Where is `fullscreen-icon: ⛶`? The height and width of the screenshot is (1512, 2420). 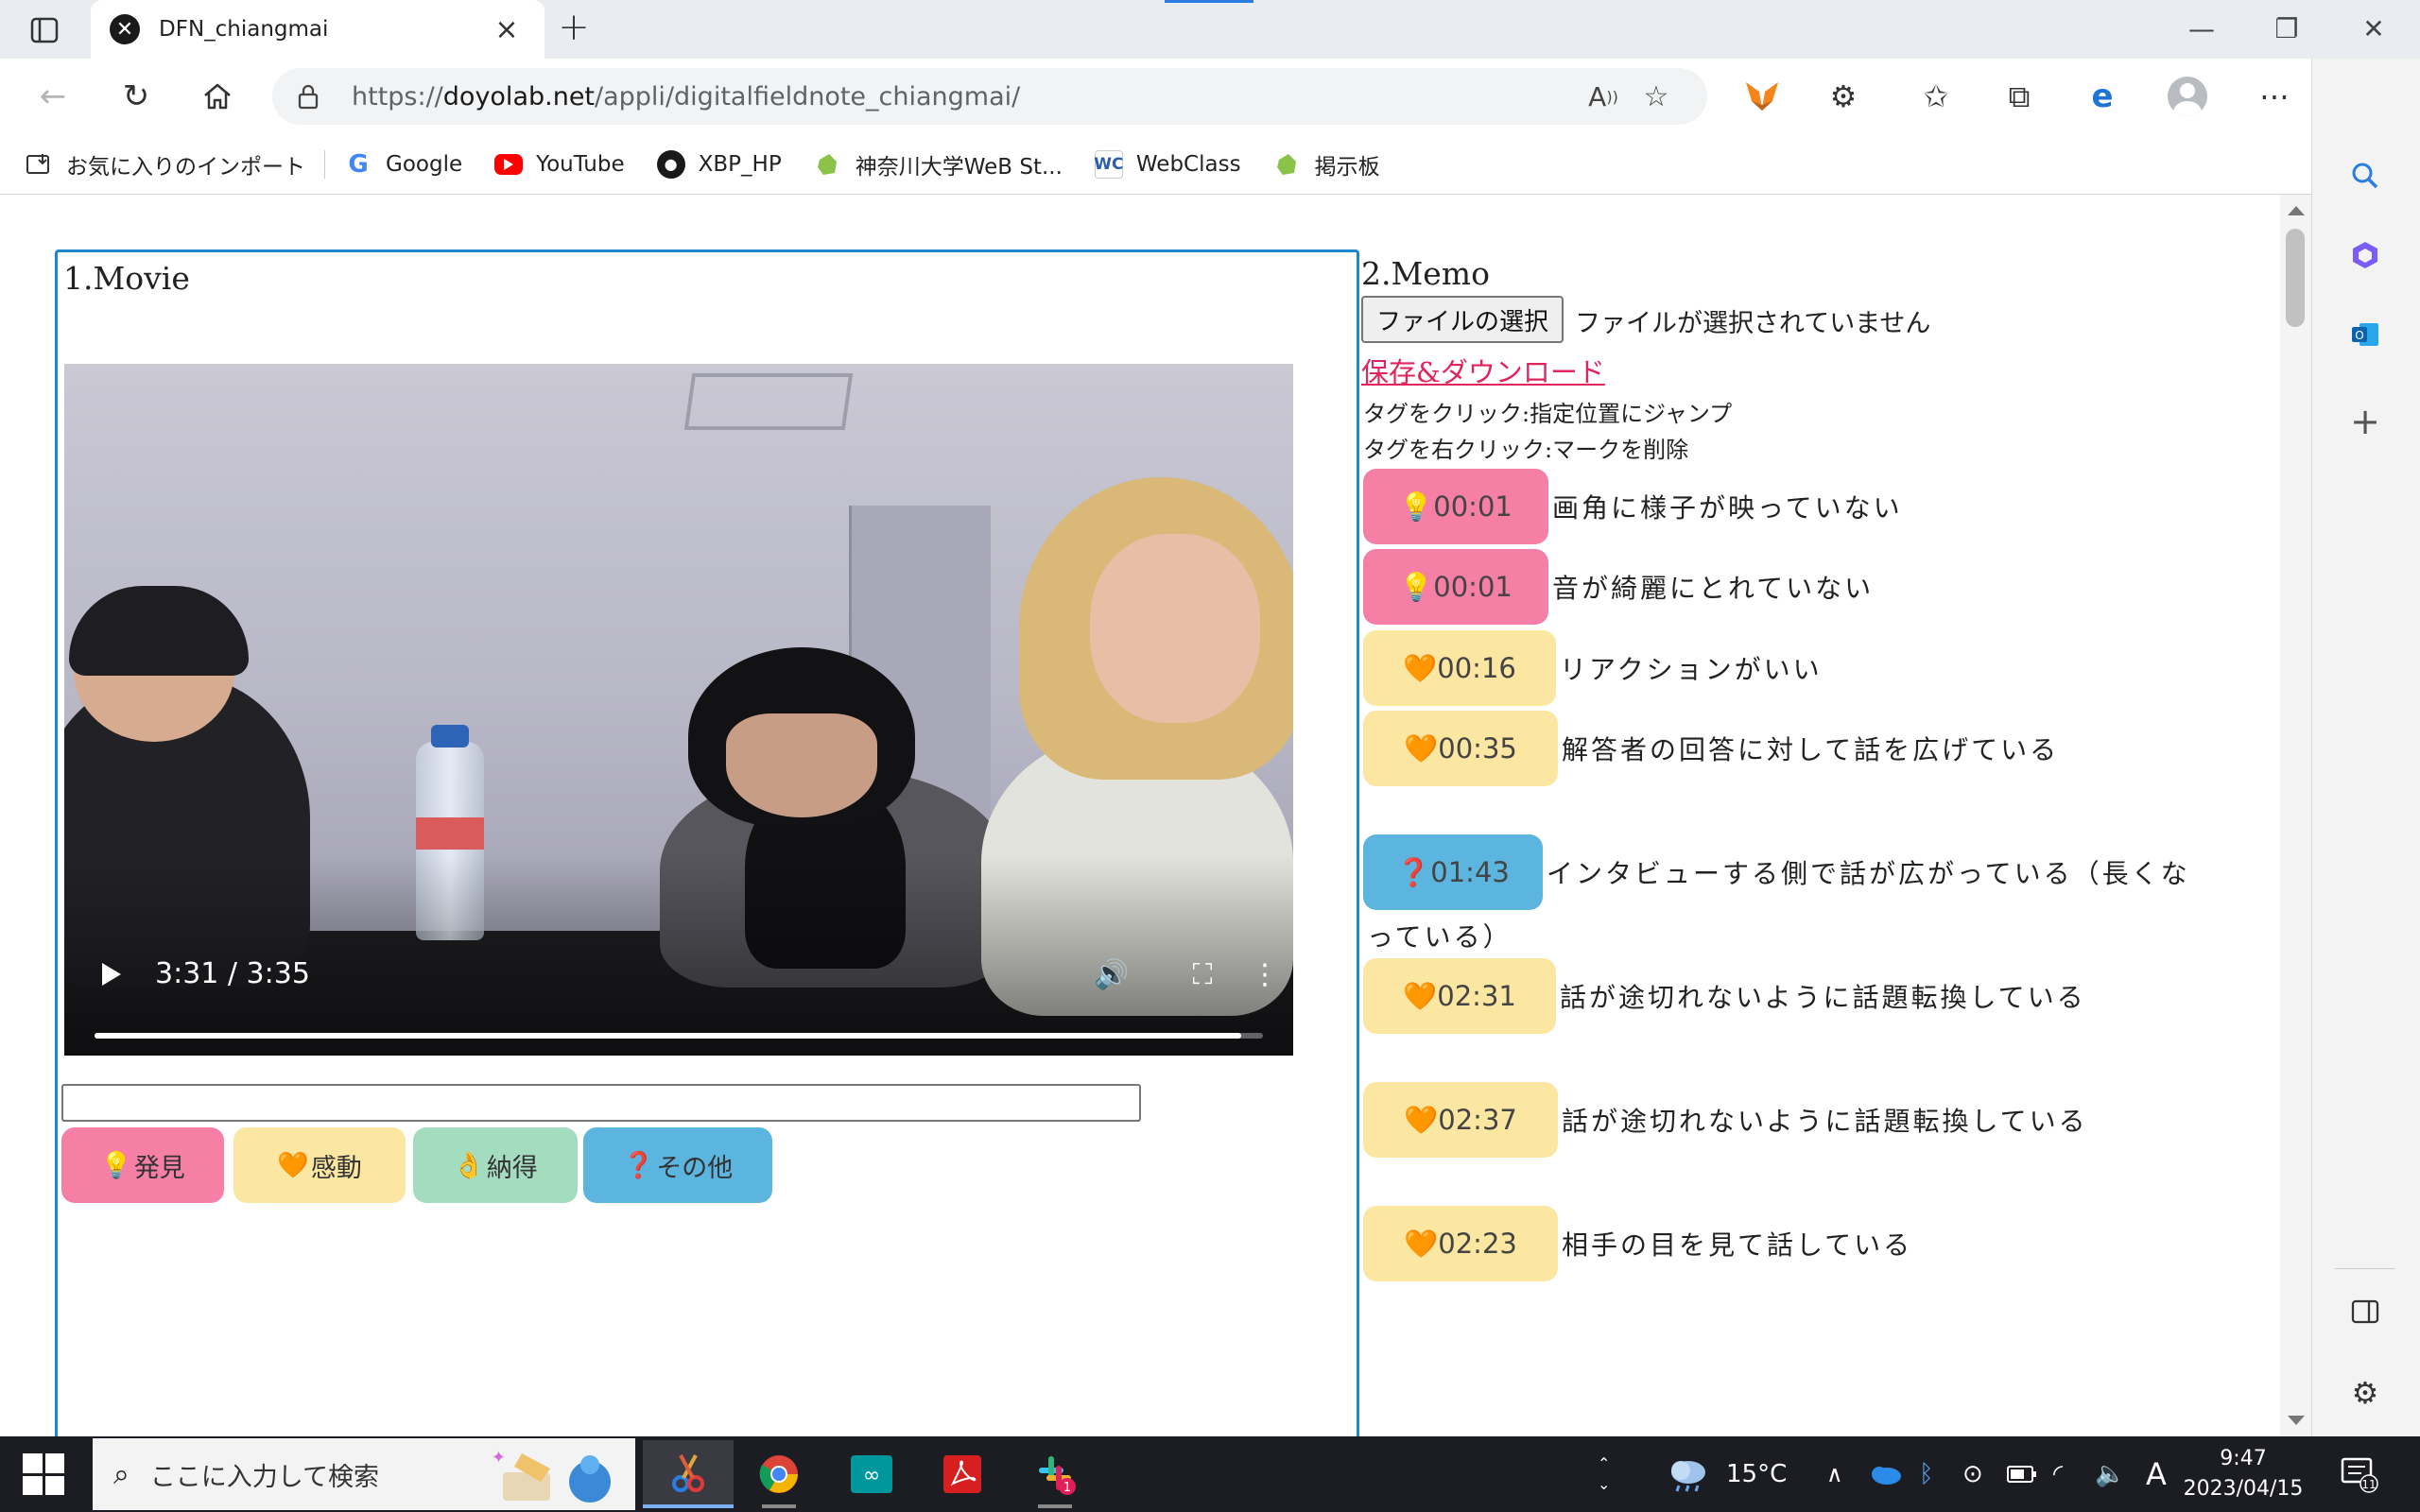 fullscreen-icon: ⛶ is located at coordinates (1203, 974).